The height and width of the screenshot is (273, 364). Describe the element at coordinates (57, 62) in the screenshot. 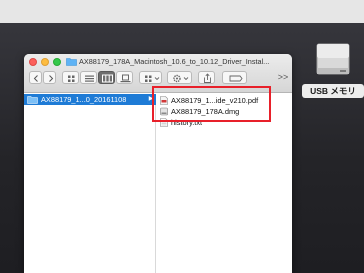

I see `zoom-button` at that location.